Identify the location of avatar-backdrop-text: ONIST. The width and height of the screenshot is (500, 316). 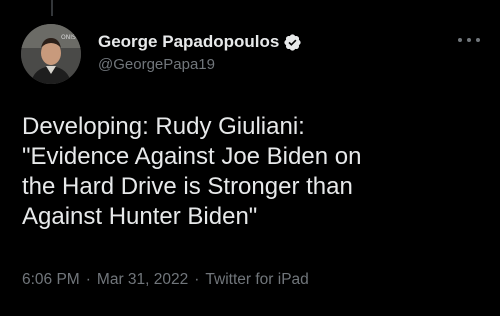
(70, 37).